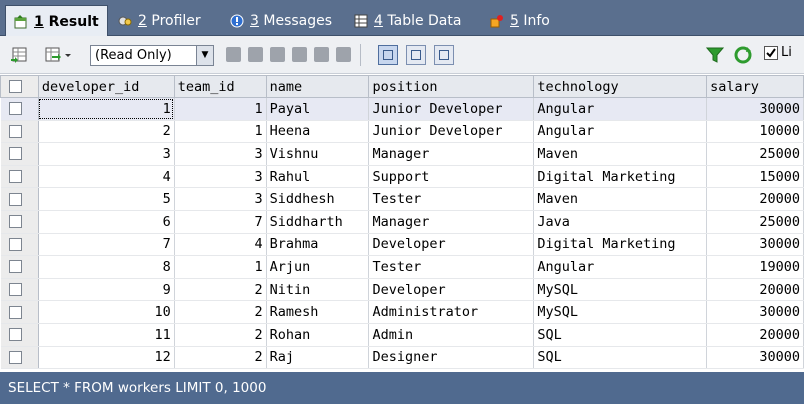  What do you see at coordinates (15, 86) in the screenshot?
I see `select-all-checkbox` at bounding box center [15, 86].